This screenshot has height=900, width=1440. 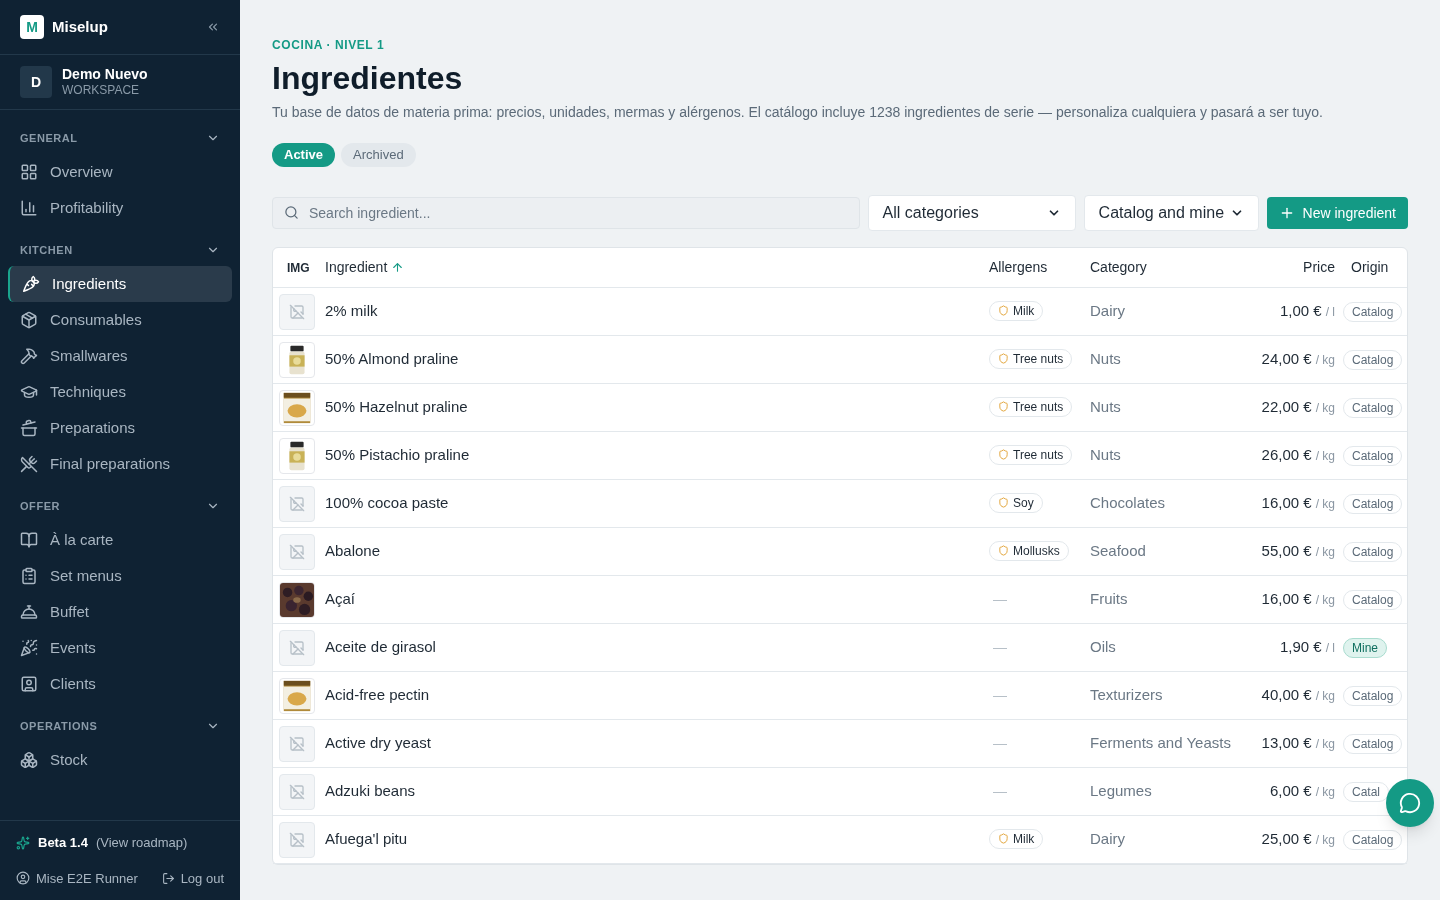 What do you see at coordinates (1330, 312) in the screenshot?
I see `unit-text: / l` at bounding box center [1330, 312].